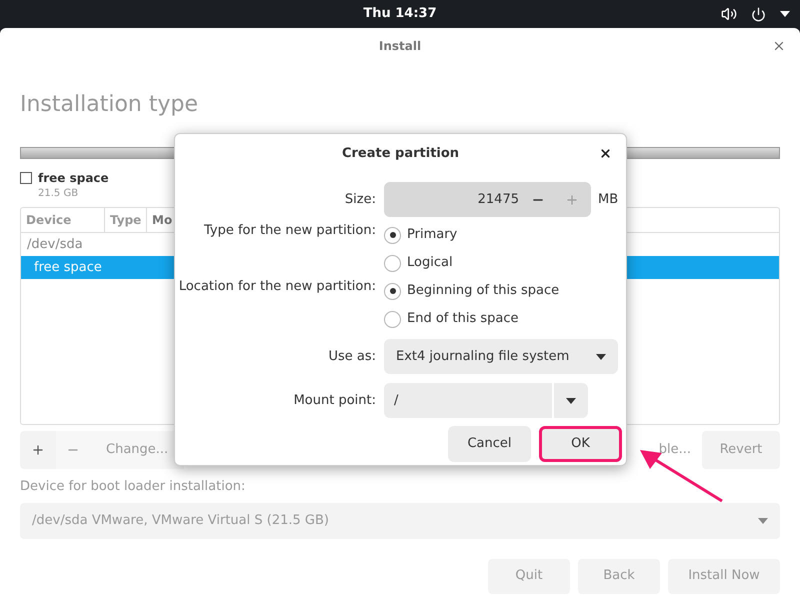 The width and height of the screenshot is (800, 600). I want to click on power-icon, so click(758, 14).